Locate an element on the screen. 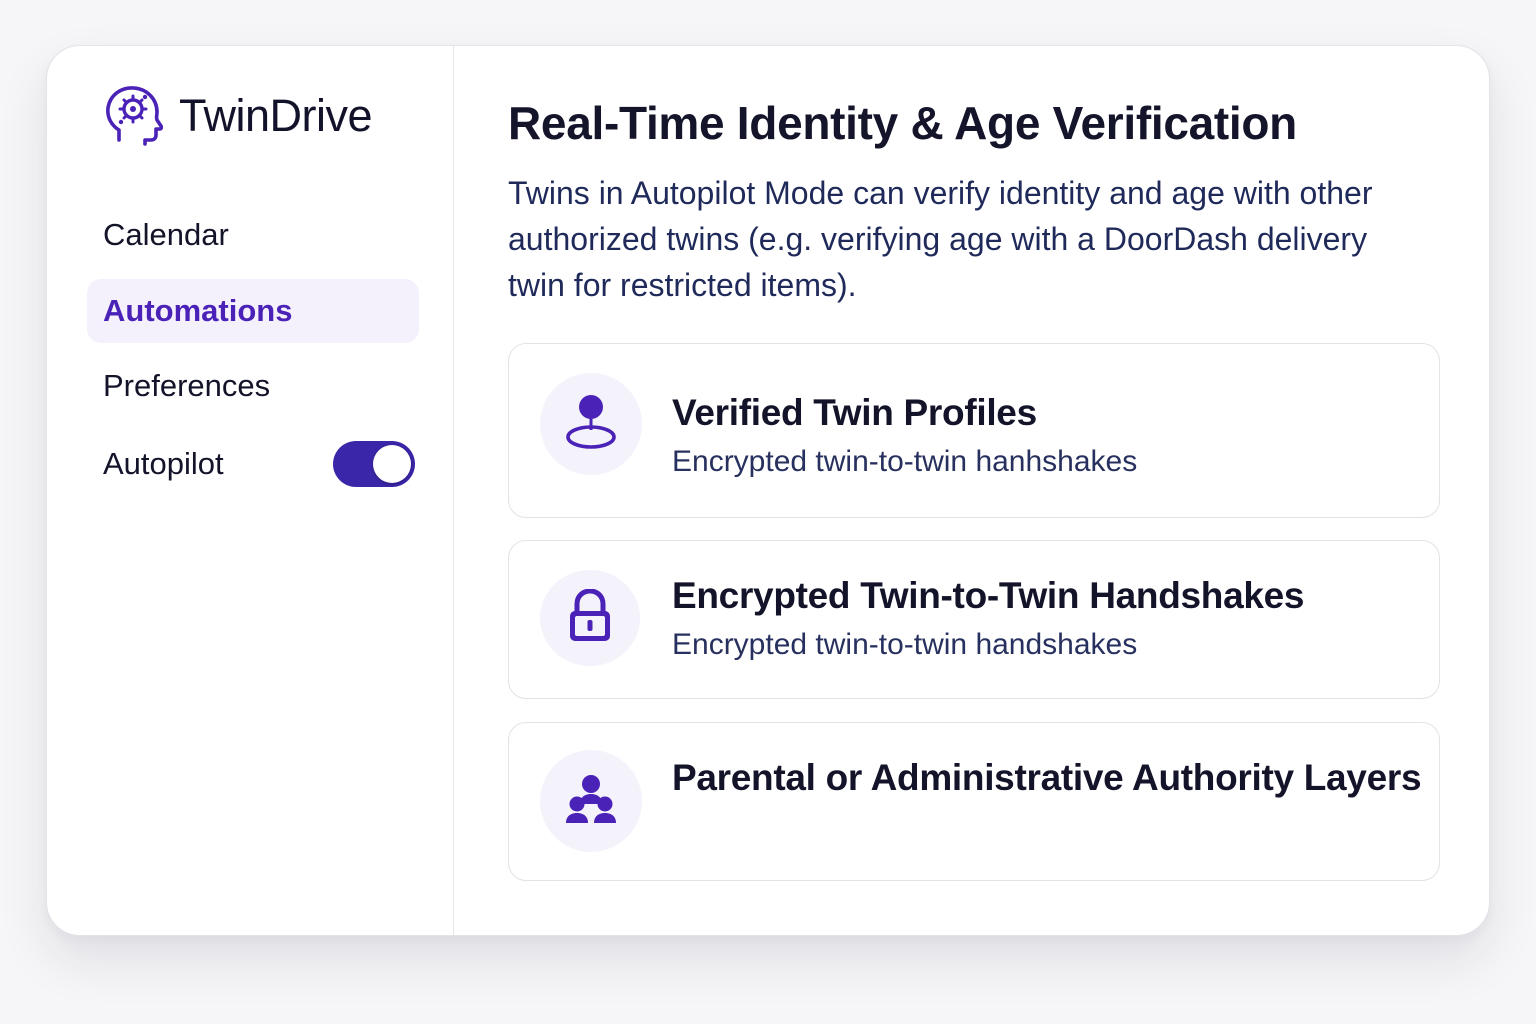 The image size is (1536, 1024). lock-icon is located at coordinates (590, 617).